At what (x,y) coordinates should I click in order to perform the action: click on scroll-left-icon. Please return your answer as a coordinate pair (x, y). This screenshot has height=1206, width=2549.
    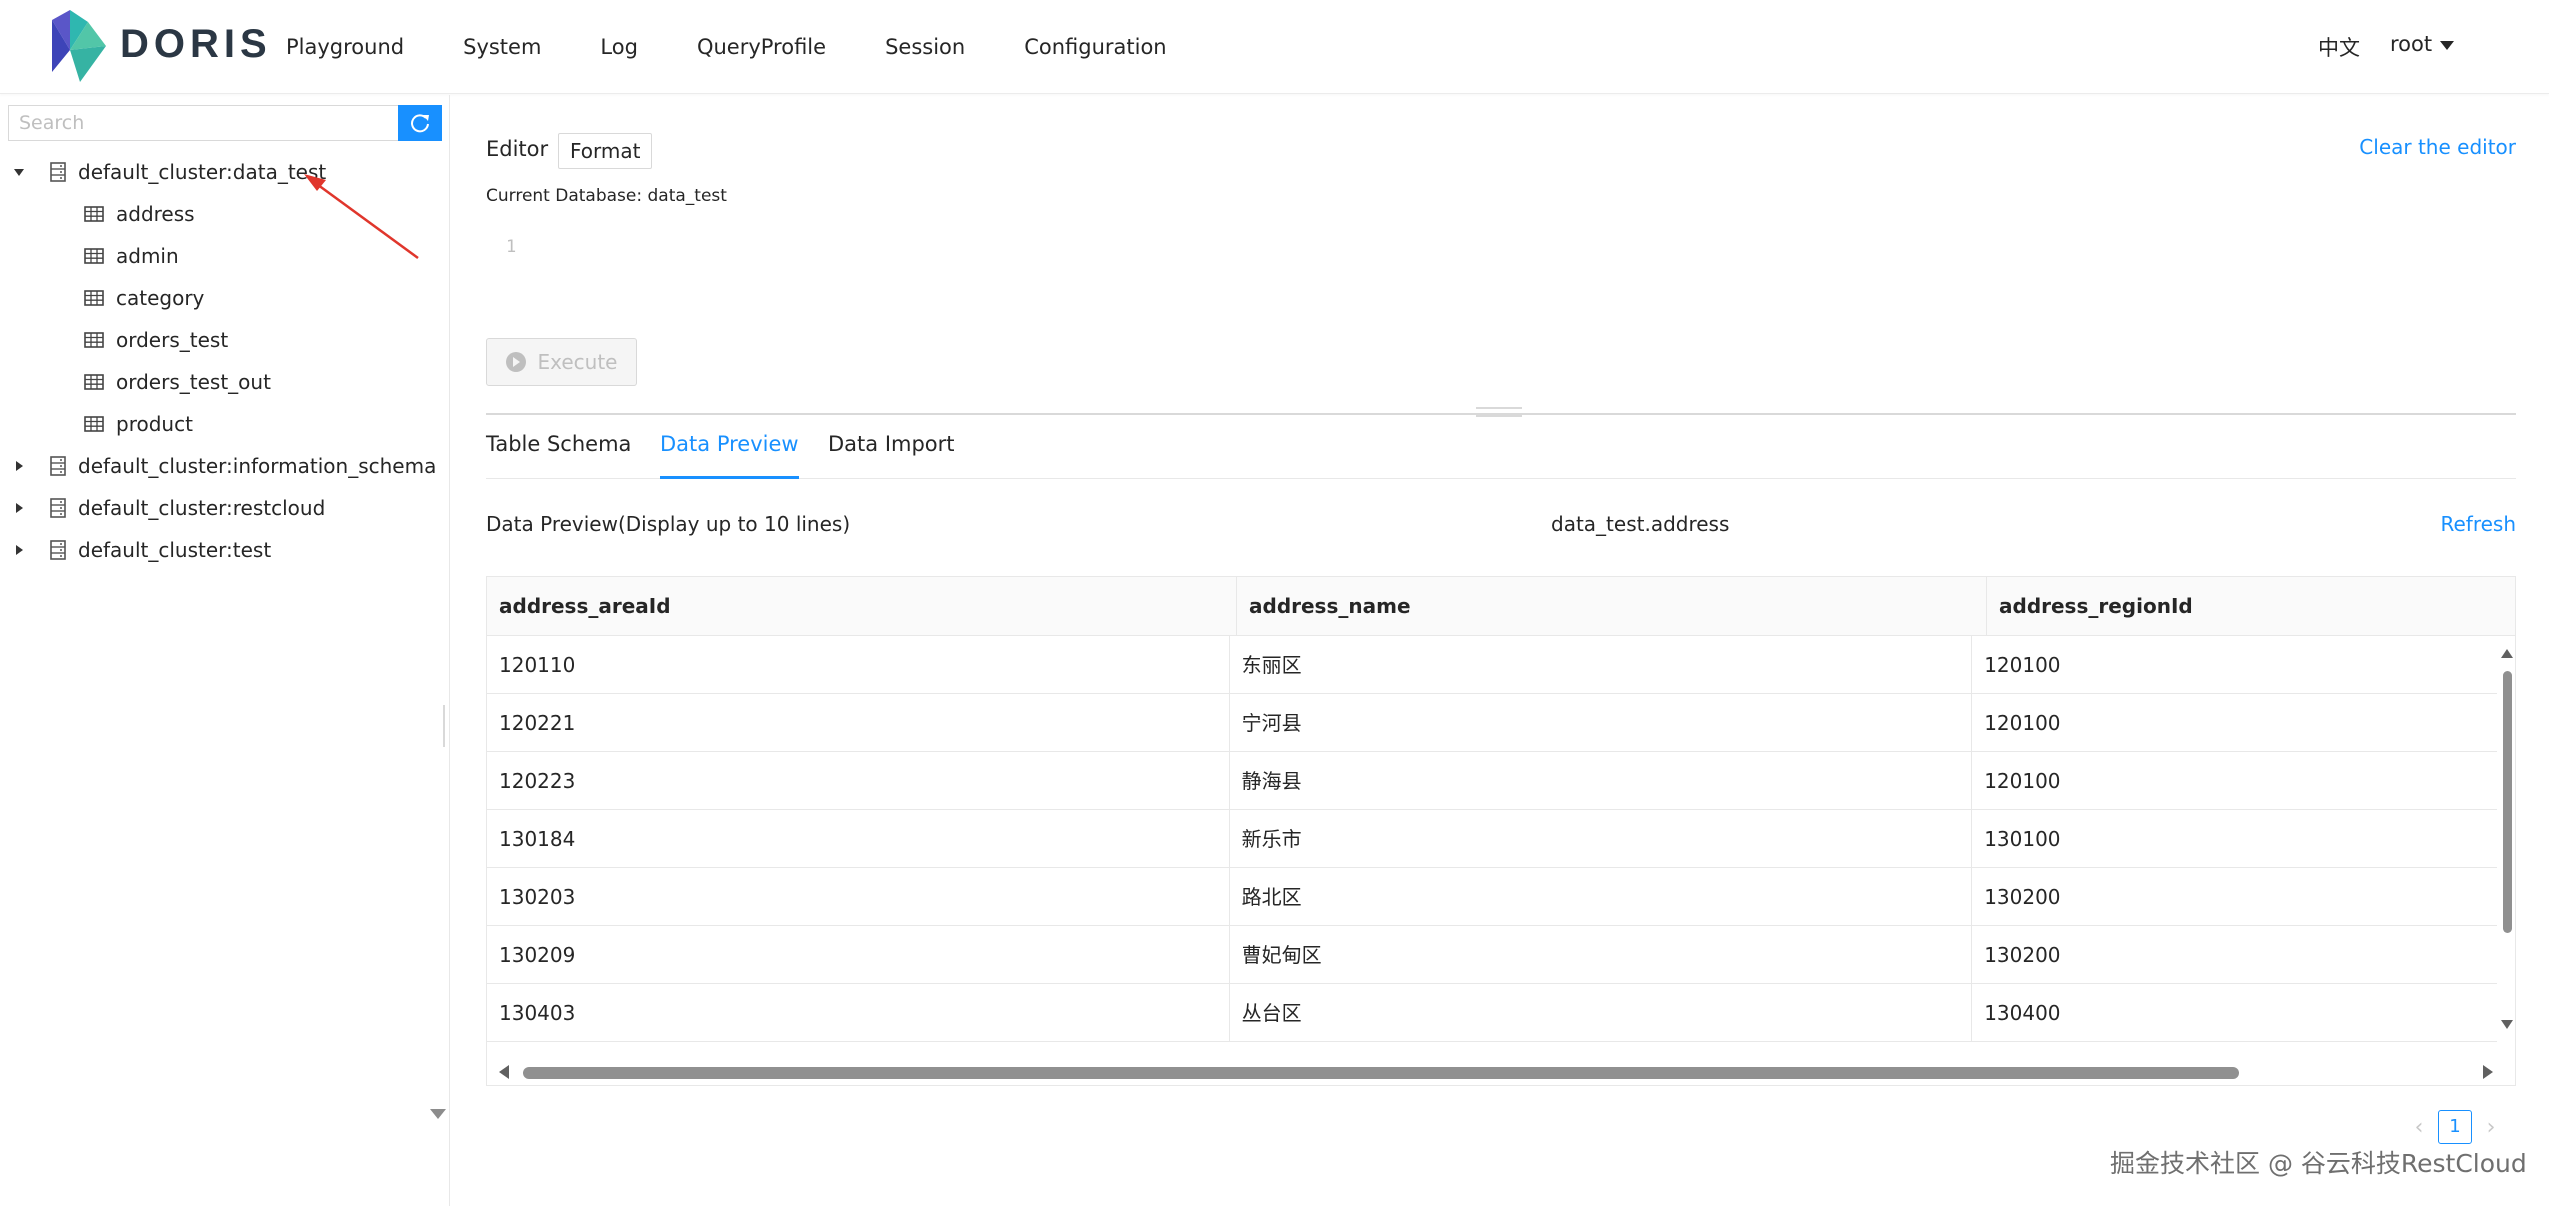
    Looking at the image, I should click on (504, 1072).